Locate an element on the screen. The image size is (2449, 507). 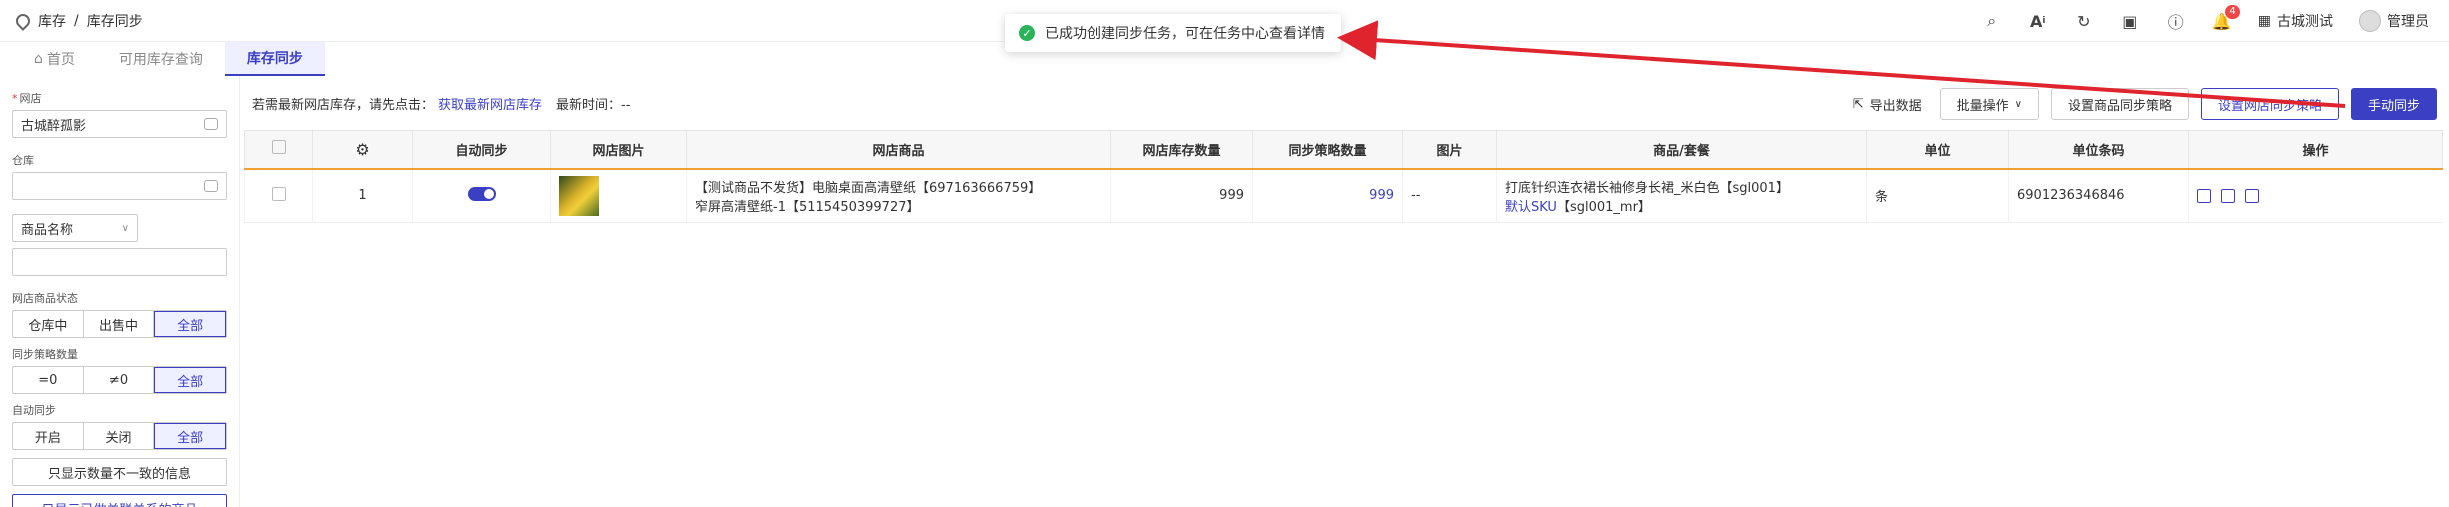
tab-label: 可用库存查询 is located at coordinates (160, 60).